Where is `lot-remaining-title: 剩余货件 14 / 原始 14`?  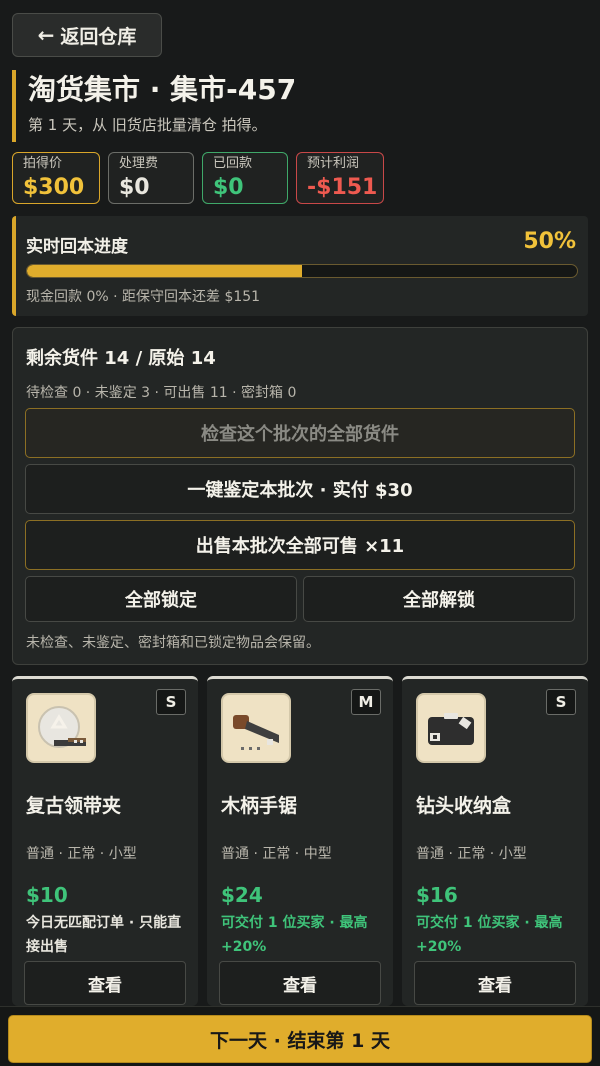 lot-remaining-title: 剩余货件 14 / 原始 14 is located at coordinates (121, 358).